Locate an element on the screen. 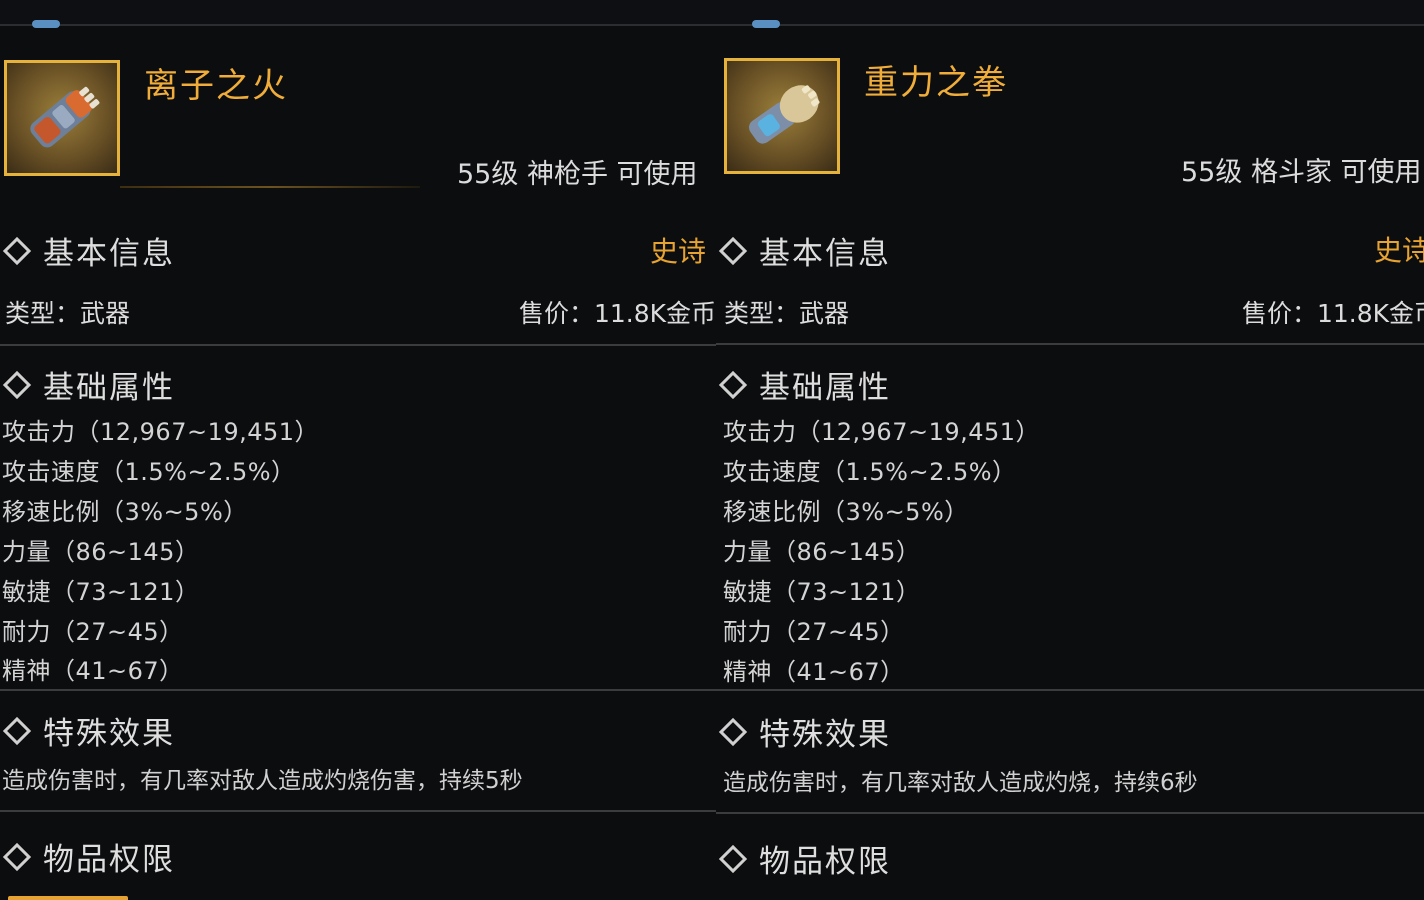 The height and width of the screenshot is (900, 1424). gravity-fist-gauntlet-icon is located at coordinates (784, 114).